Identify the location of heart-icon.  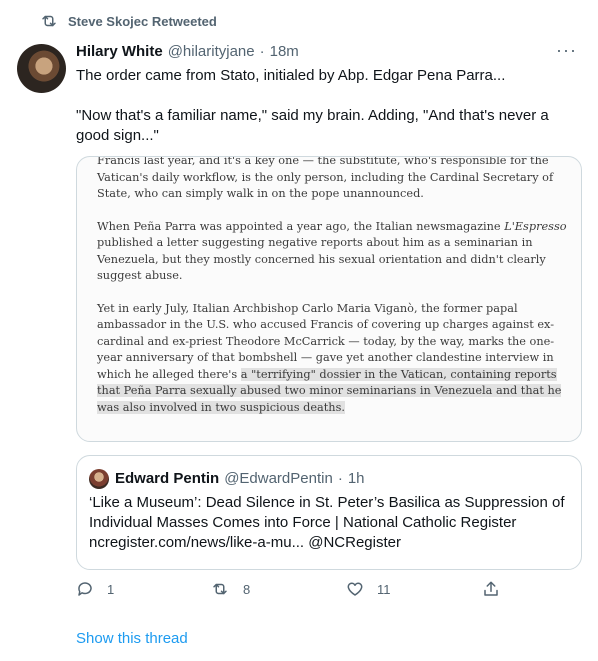
(355, 589).